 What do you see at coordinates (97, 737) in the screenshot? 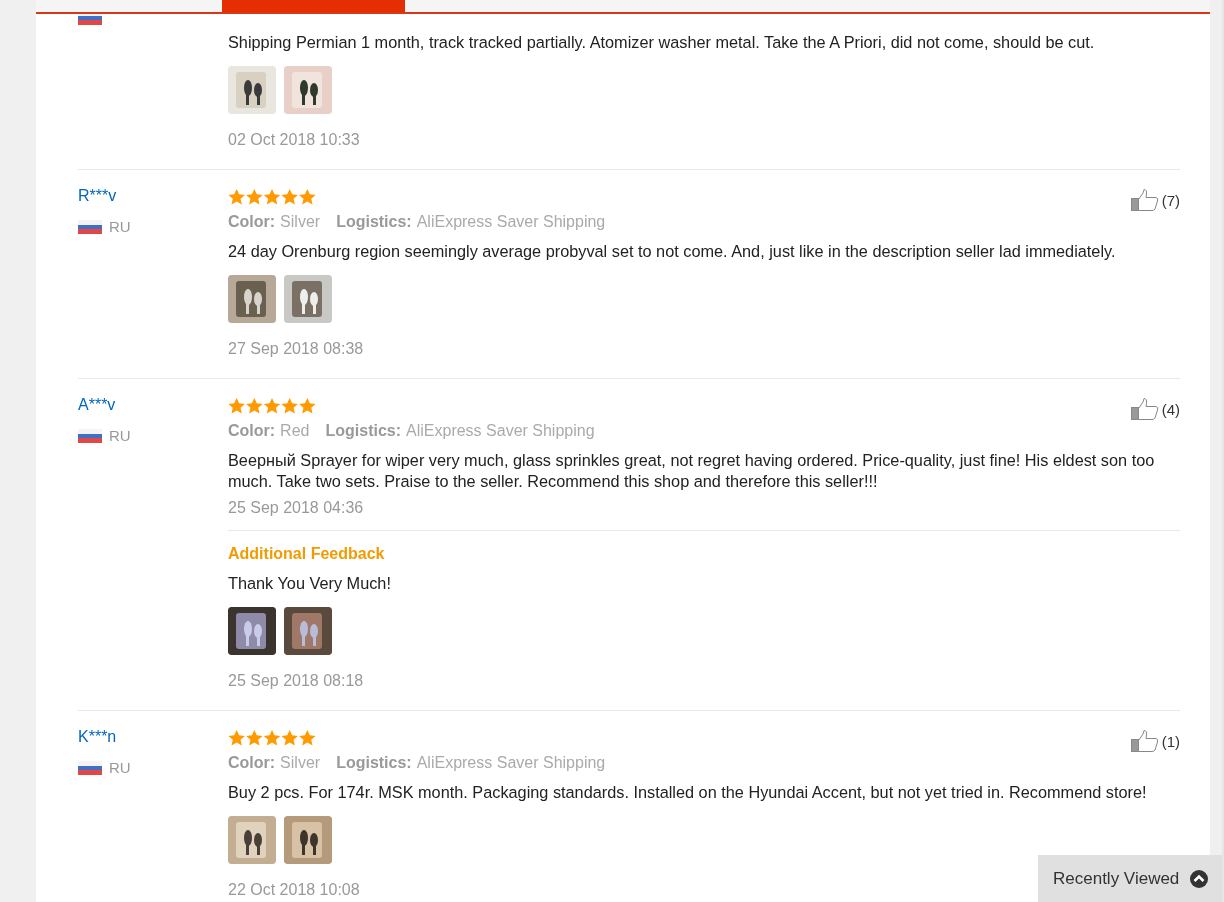
I see `reviewer-name: K***n` at bounding box center [97, 737].